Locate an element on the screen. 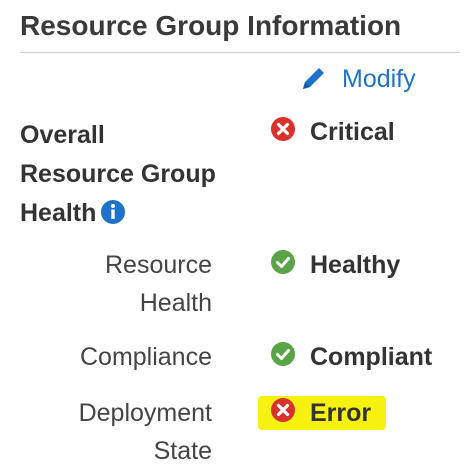  compliance-status: Compliant is located at coordinates (351, 357).